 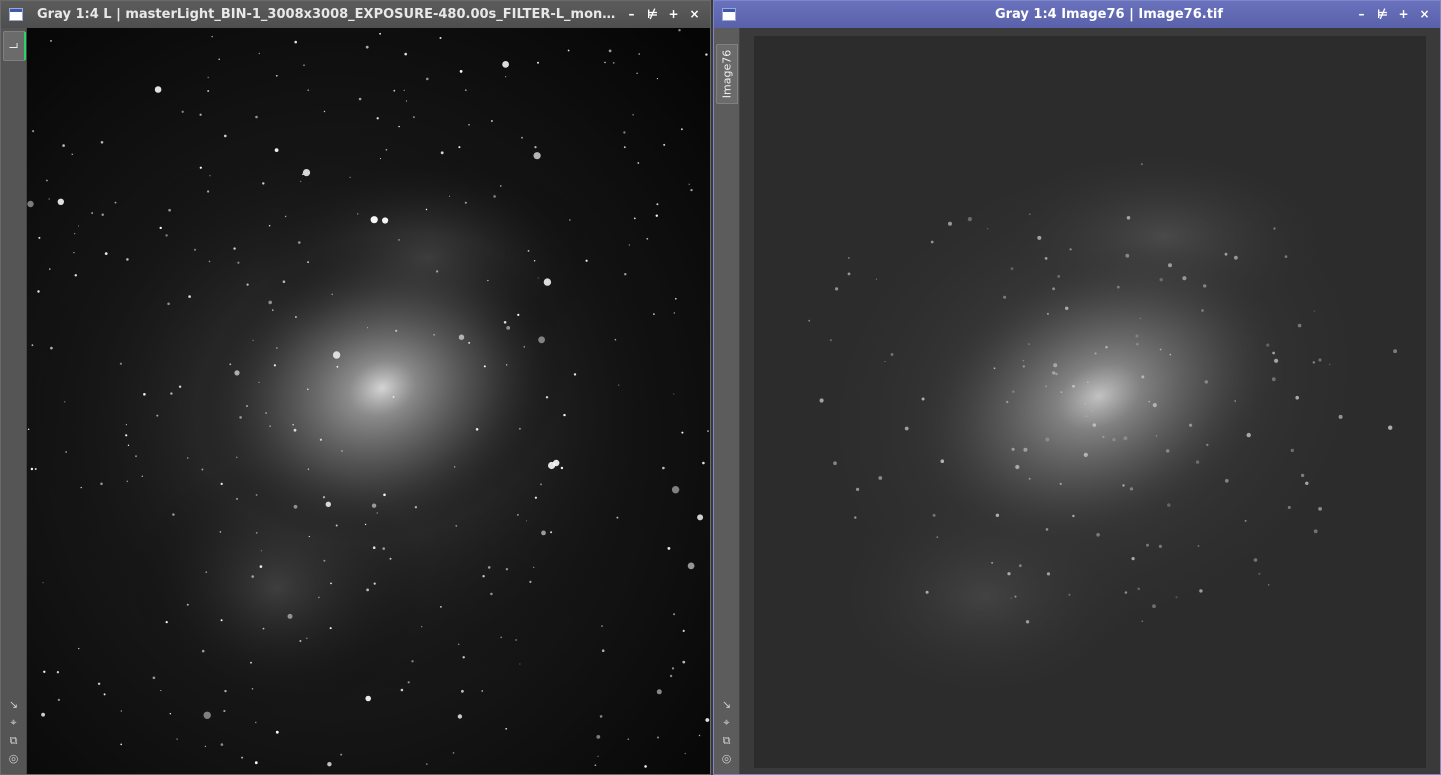 What do you see at coordinates (727, 401) in the screenshot?
I see `view-sidebar-right: Image76 ↘ ⌖ ⧉ ◎` at bounding box center [727, 401].